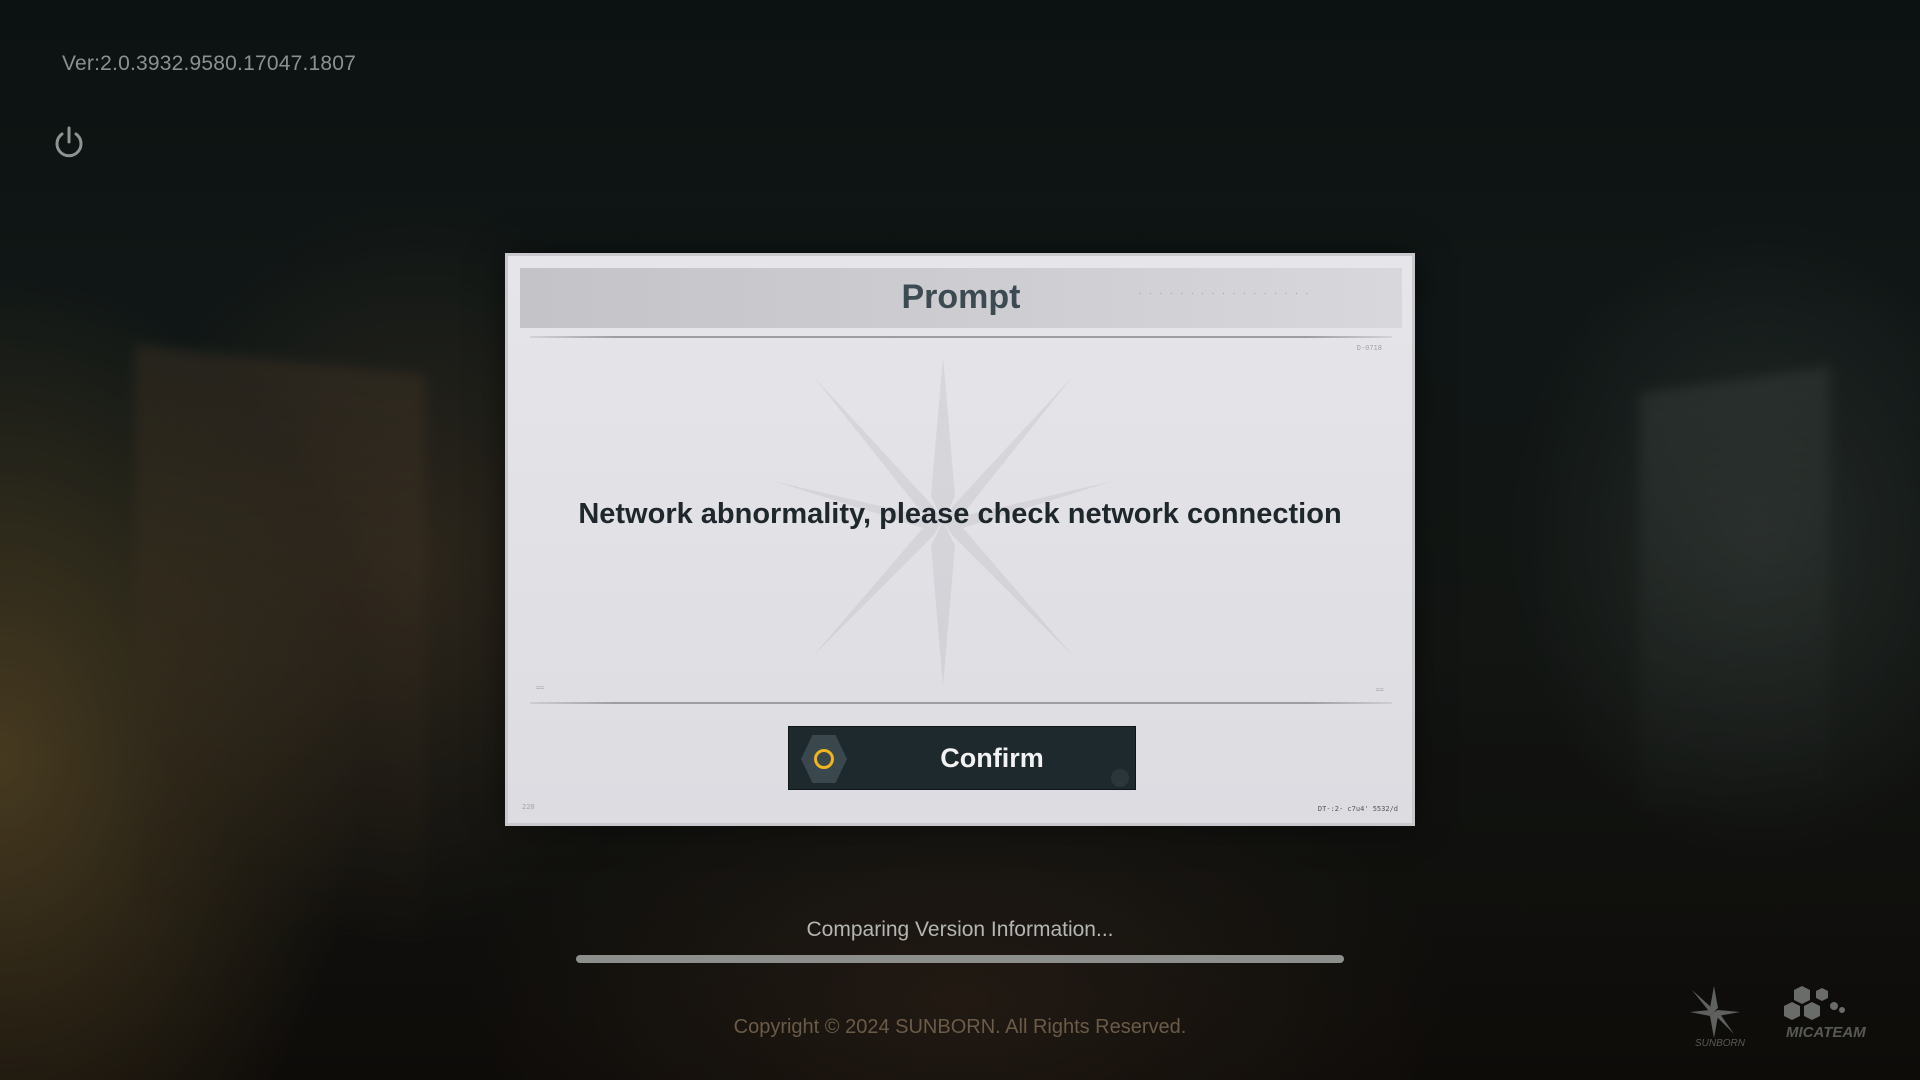 Image resolution: width=1920 pixels, height=1080 pixels. I want to click on mica-team-logo-icon, so click(1814, 1003).